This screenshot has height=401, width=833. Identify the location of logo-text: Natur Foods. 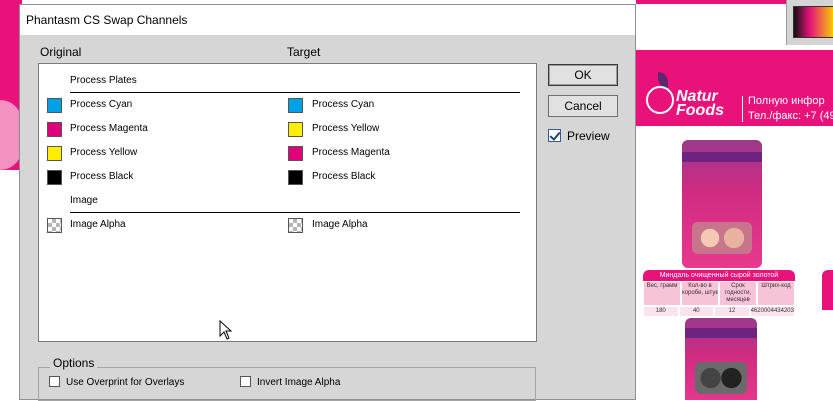
(700, 104).